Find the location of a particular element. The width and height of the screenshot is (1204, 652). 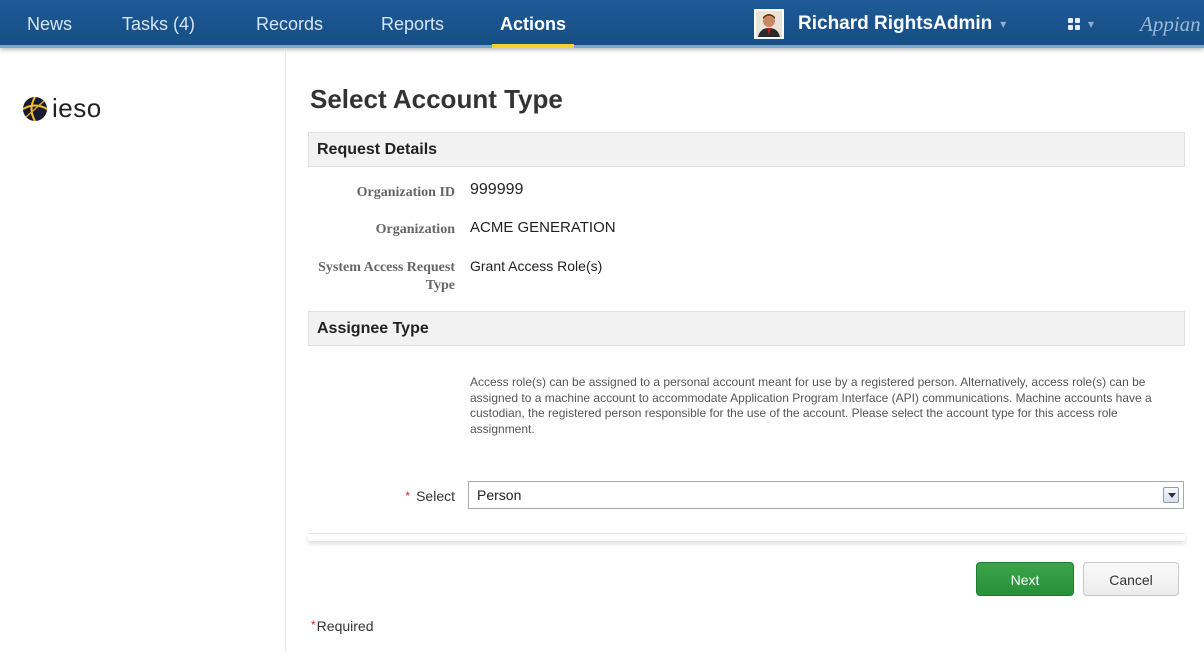

select-label-text: Select is located at coordinates (435, 496).